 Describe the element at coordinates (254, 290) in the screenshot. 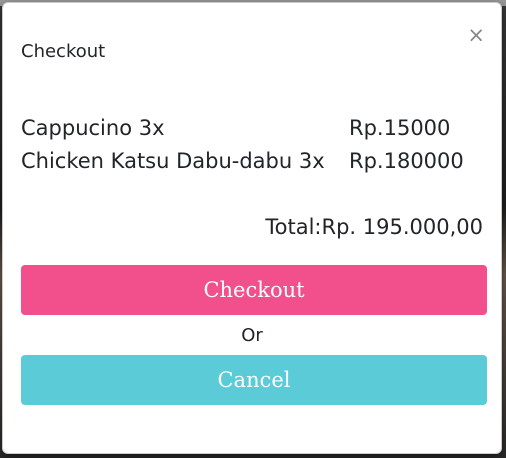

I see `checkout-button: Checkout` at that location.